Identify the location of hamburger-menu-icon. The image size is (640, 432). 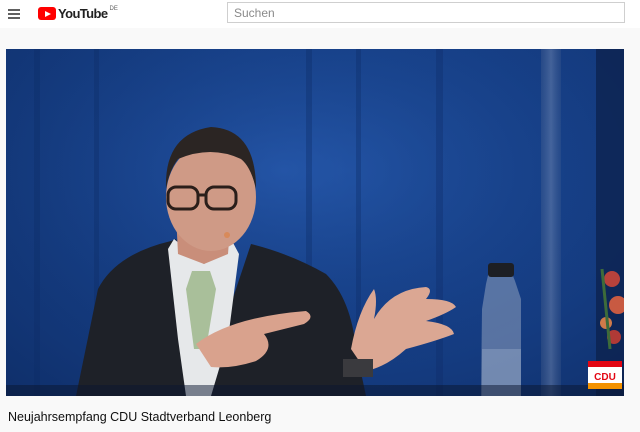
(14, 14).